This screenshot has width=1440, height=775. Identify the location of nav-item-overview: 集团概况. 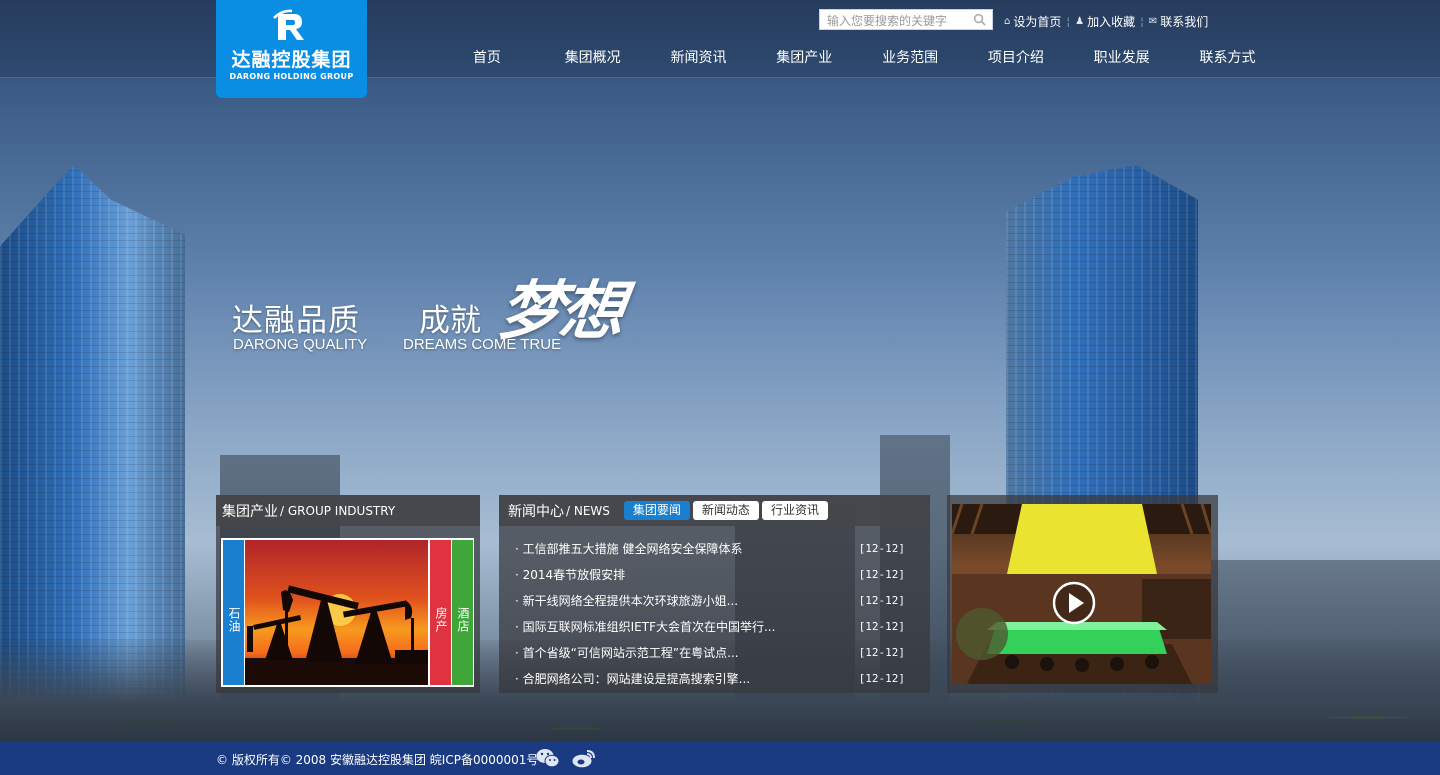
(593, 58).